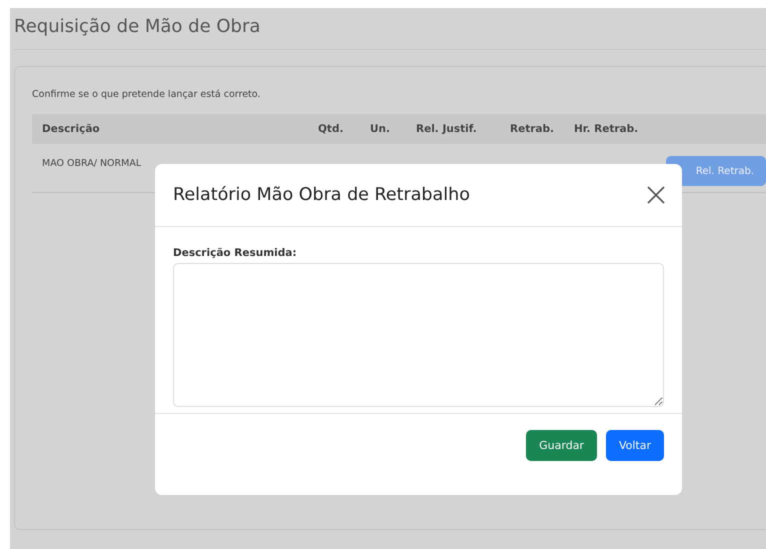 This screenshot has width=766, height=549. What do you see at coordinates (447, 129) in the screenshot?
I see `column-header: Rel. Justif.` at bounding box center [447, 129].